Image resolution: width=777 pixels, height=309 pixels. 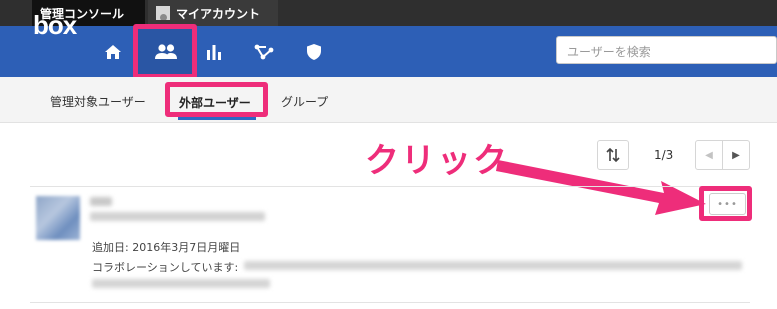 I want to click on user-name-blurred, so click(x=101, y=201).